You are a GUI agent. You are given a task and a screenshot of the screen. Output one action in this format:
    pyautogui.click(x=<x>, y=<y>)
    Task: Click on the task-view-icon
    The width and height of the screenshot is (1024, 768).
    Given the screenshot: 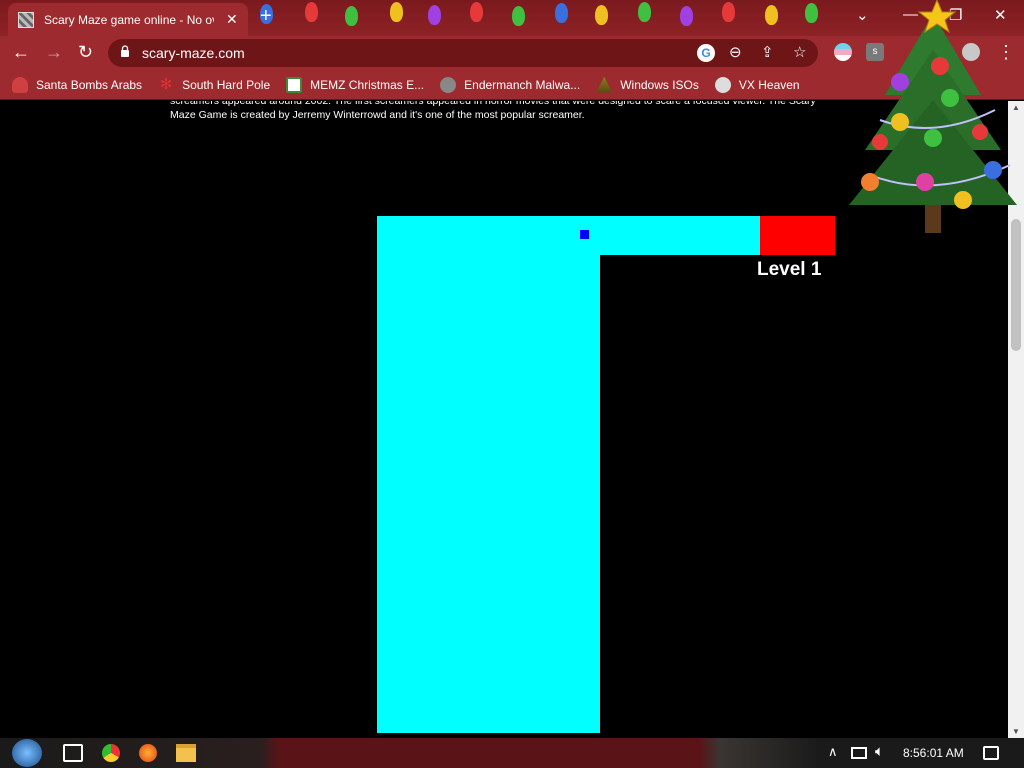 What is the action you would take?
    pyautogui.click(x=73, y=753)
    